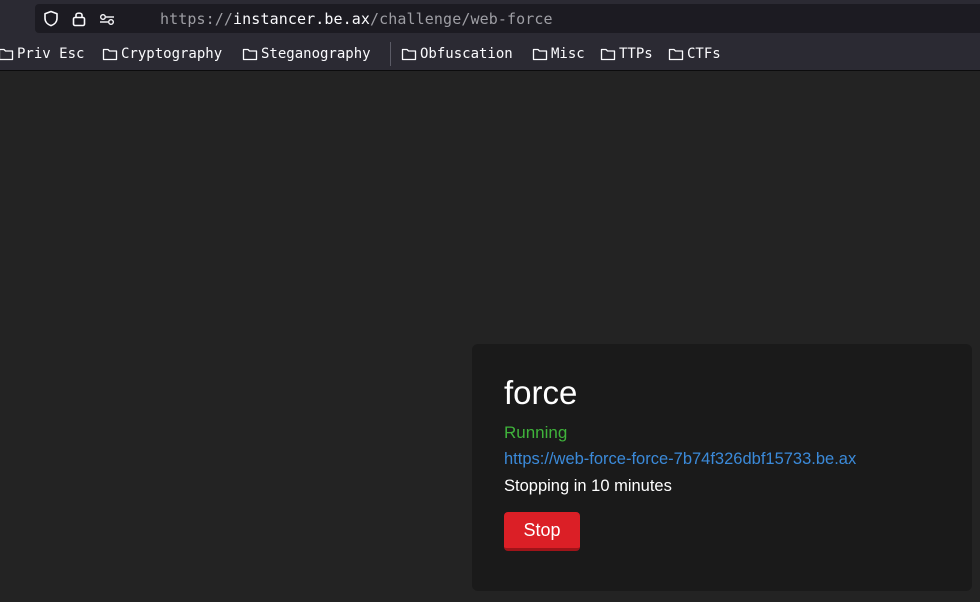  Describe the element at coordinates (51, 54) in the screenshot. I see `bookmark-label: Priv Esc` at that location.